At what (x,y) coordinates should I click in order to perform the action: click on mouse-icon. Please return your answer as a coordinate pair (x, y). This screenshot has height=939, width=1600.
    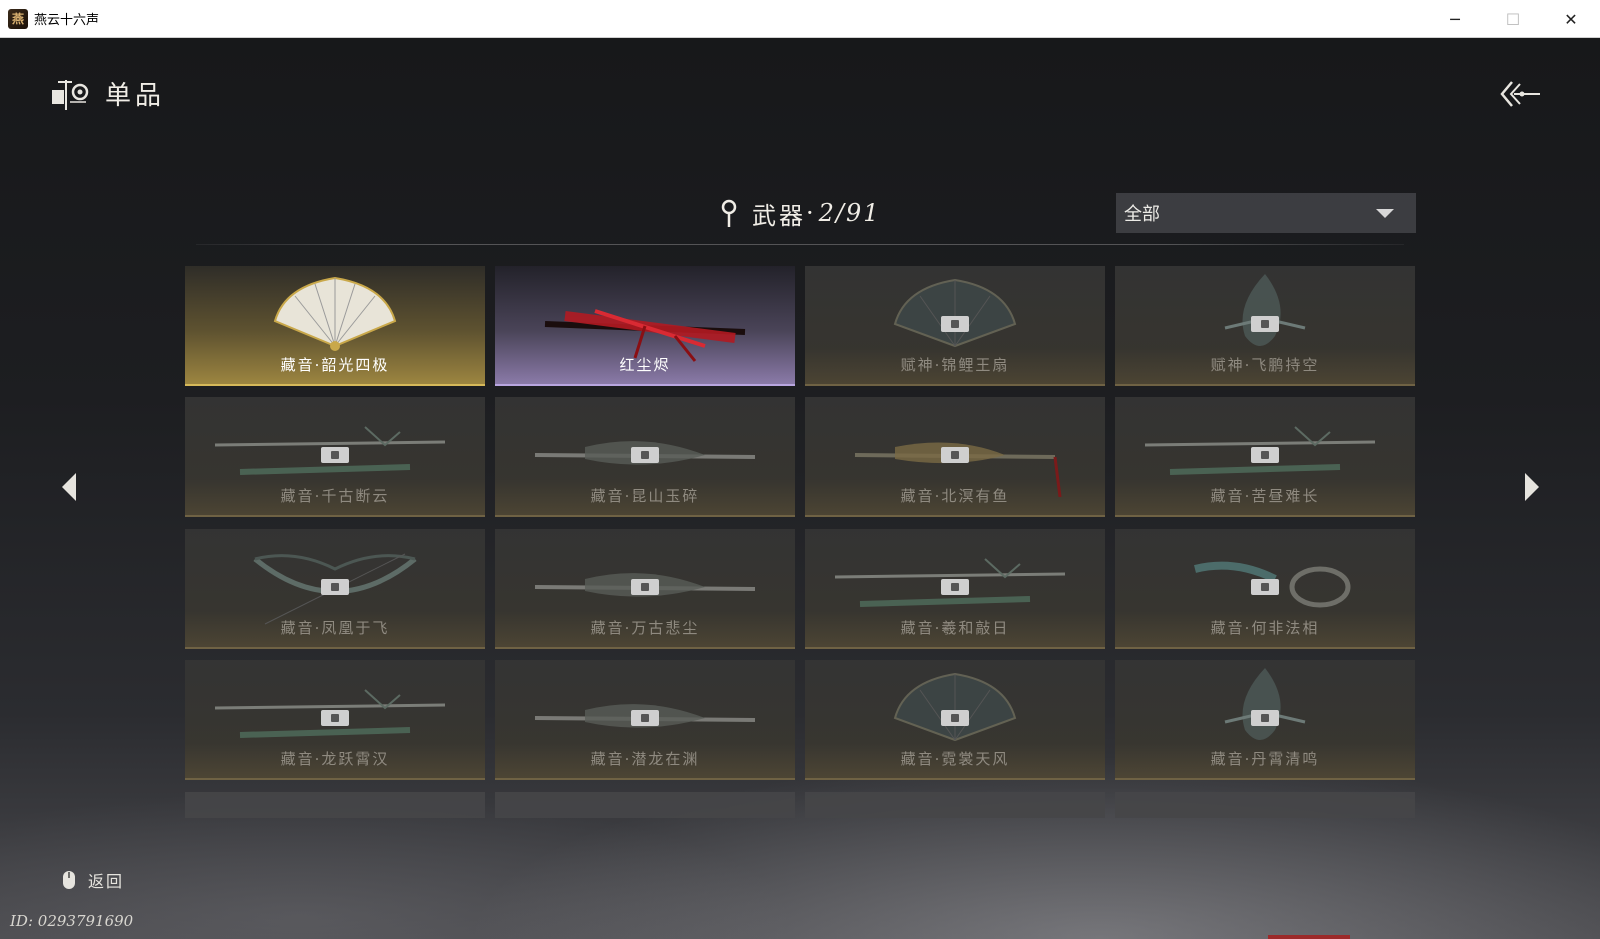
    Looking at the image, I should click on (69, 880).